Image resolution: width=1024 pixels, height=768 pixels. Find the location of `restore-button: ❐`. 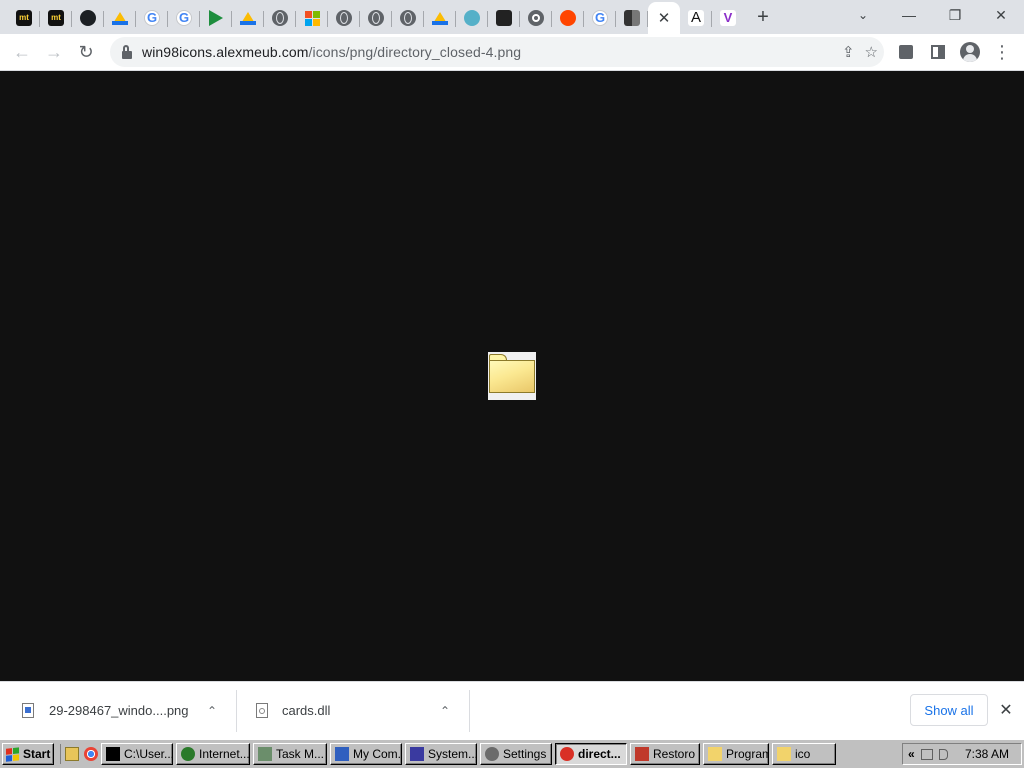

restore-button: ❐ is located at coordinates (955, 15).